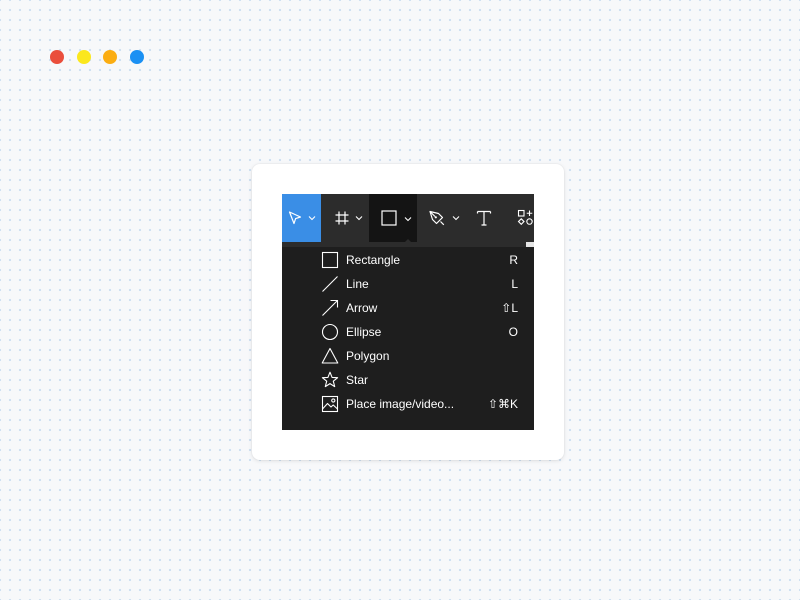 This screenshot has height=600, width=800. Describe the element at coordinates (389, 218) in the screenshot. I see `square-icon` at that location.